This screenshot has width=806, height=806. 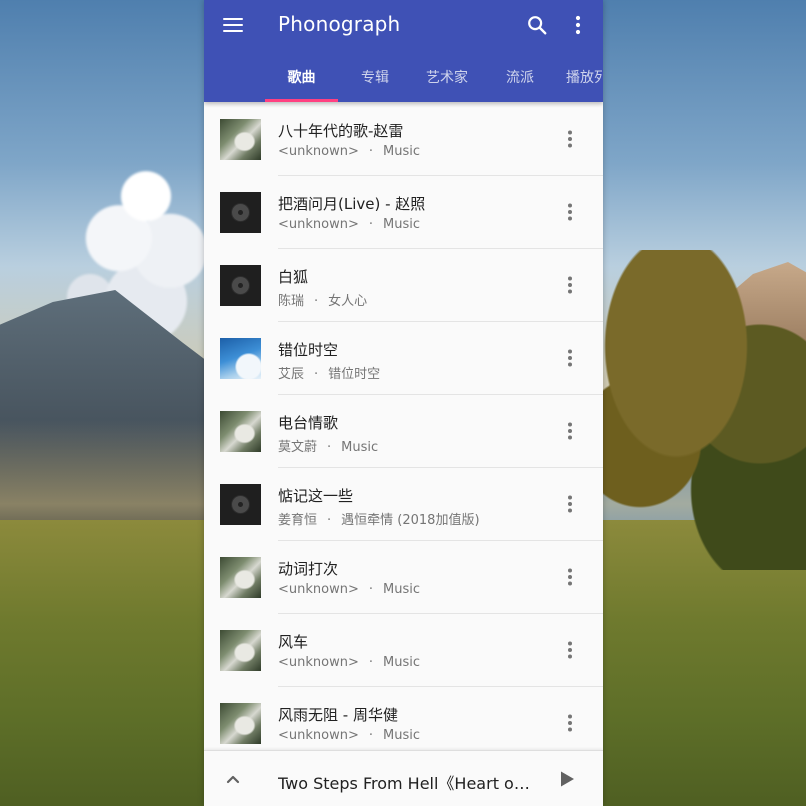 I want to click on tab-songs: 歌曲, so click(x=301, y=79).